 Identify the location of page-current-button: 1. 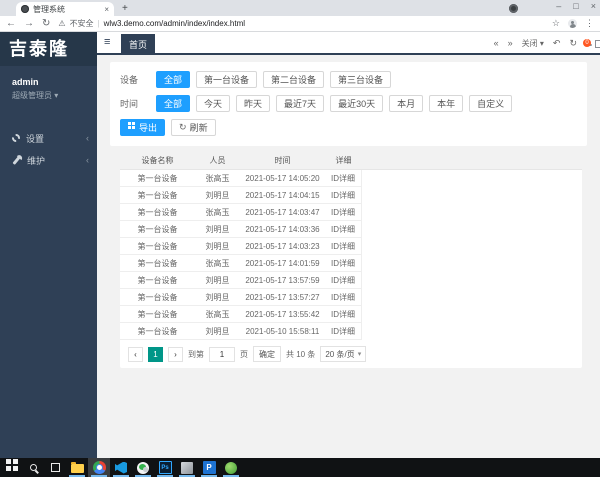
(155, 354).